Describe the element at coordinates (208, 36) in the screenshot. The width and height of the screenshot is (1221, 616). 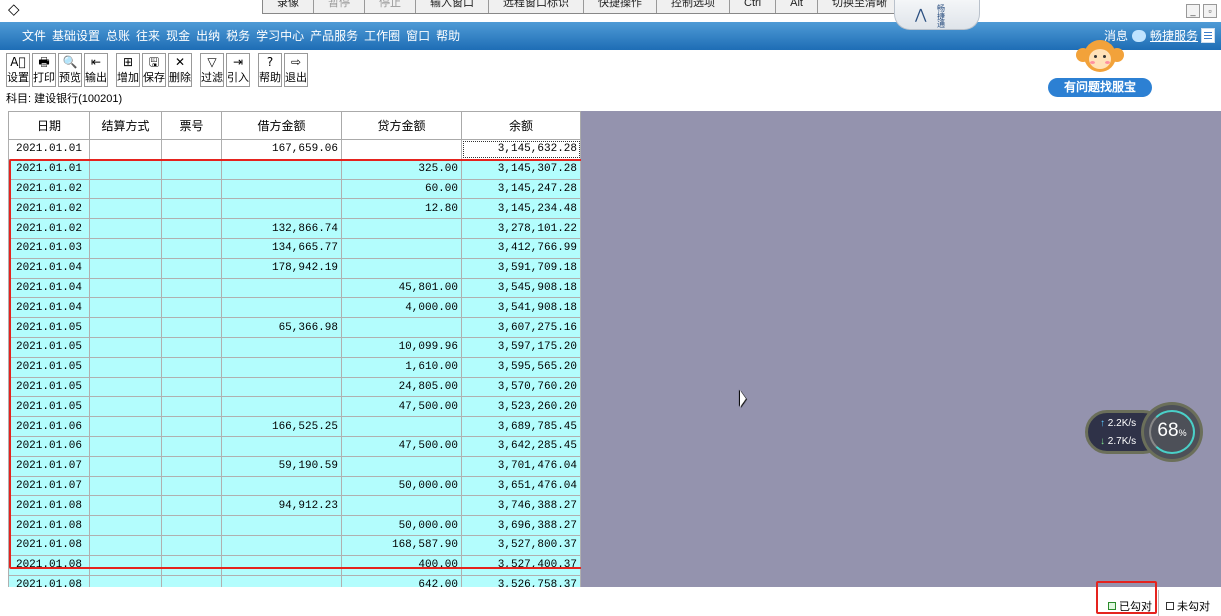
I see `menu-item: 出纳` at that location.